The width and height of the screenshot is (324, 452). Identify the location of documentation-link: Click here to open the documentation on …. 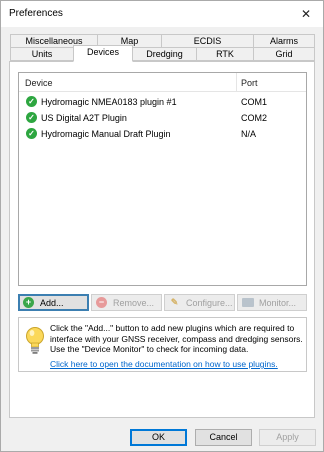
(164, 364).